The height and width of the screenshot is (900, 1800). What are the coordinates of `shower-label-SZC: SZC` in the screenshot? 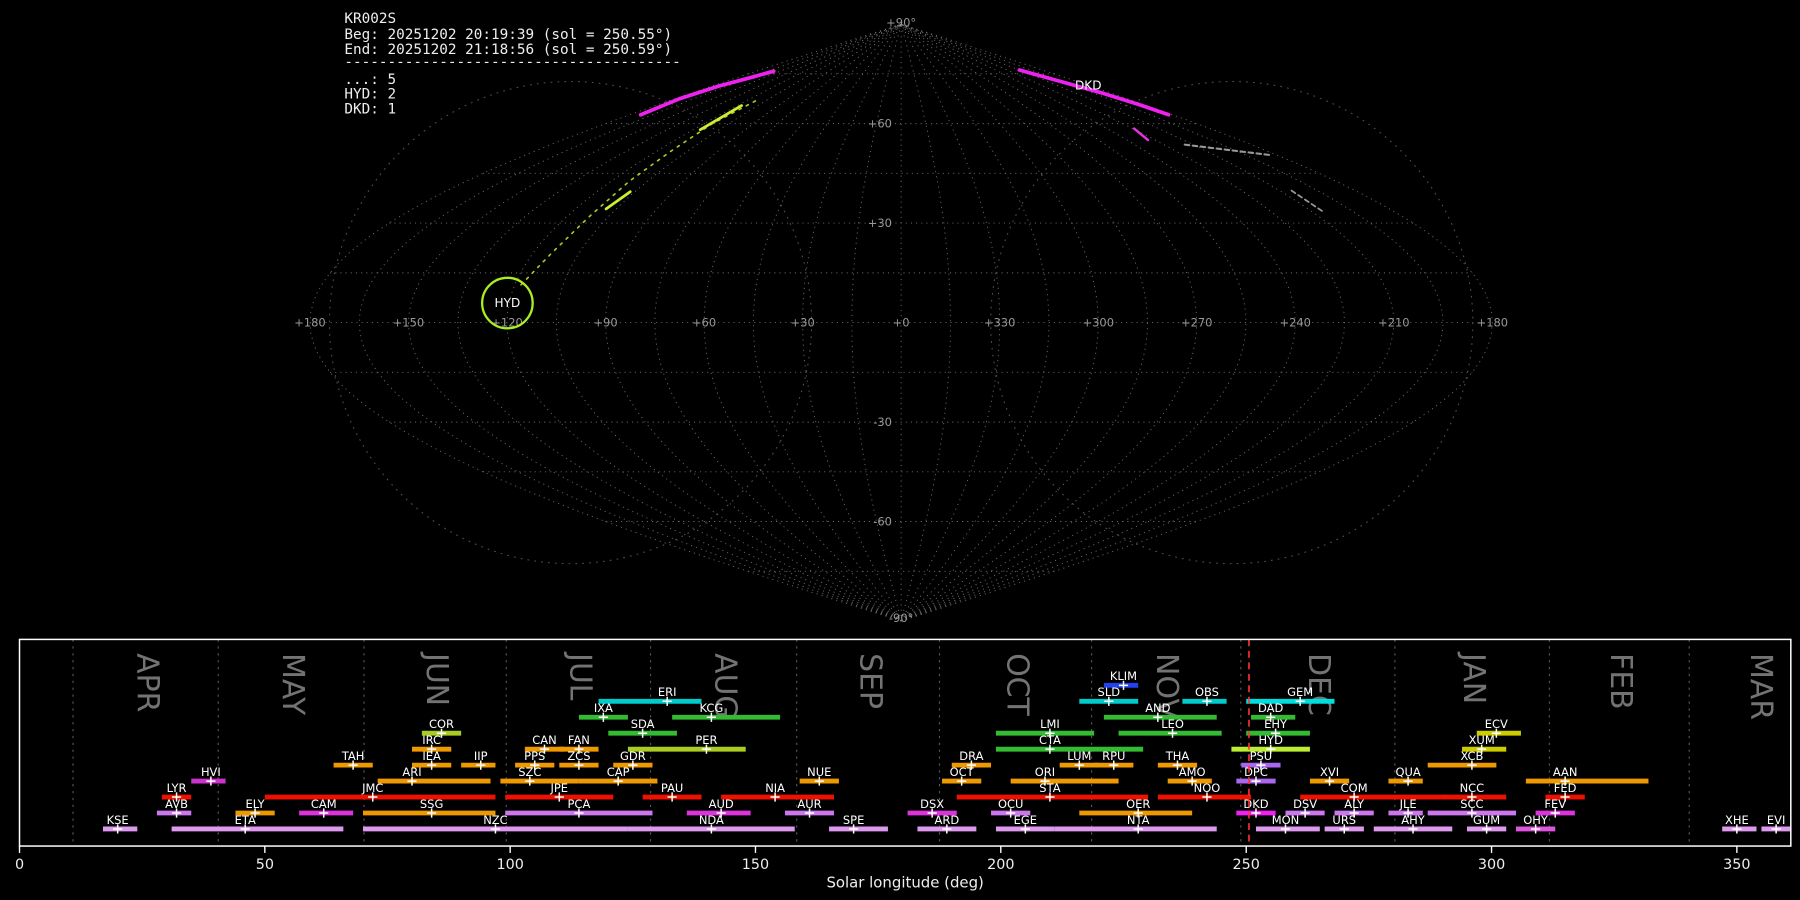 It's located at (529, 772).